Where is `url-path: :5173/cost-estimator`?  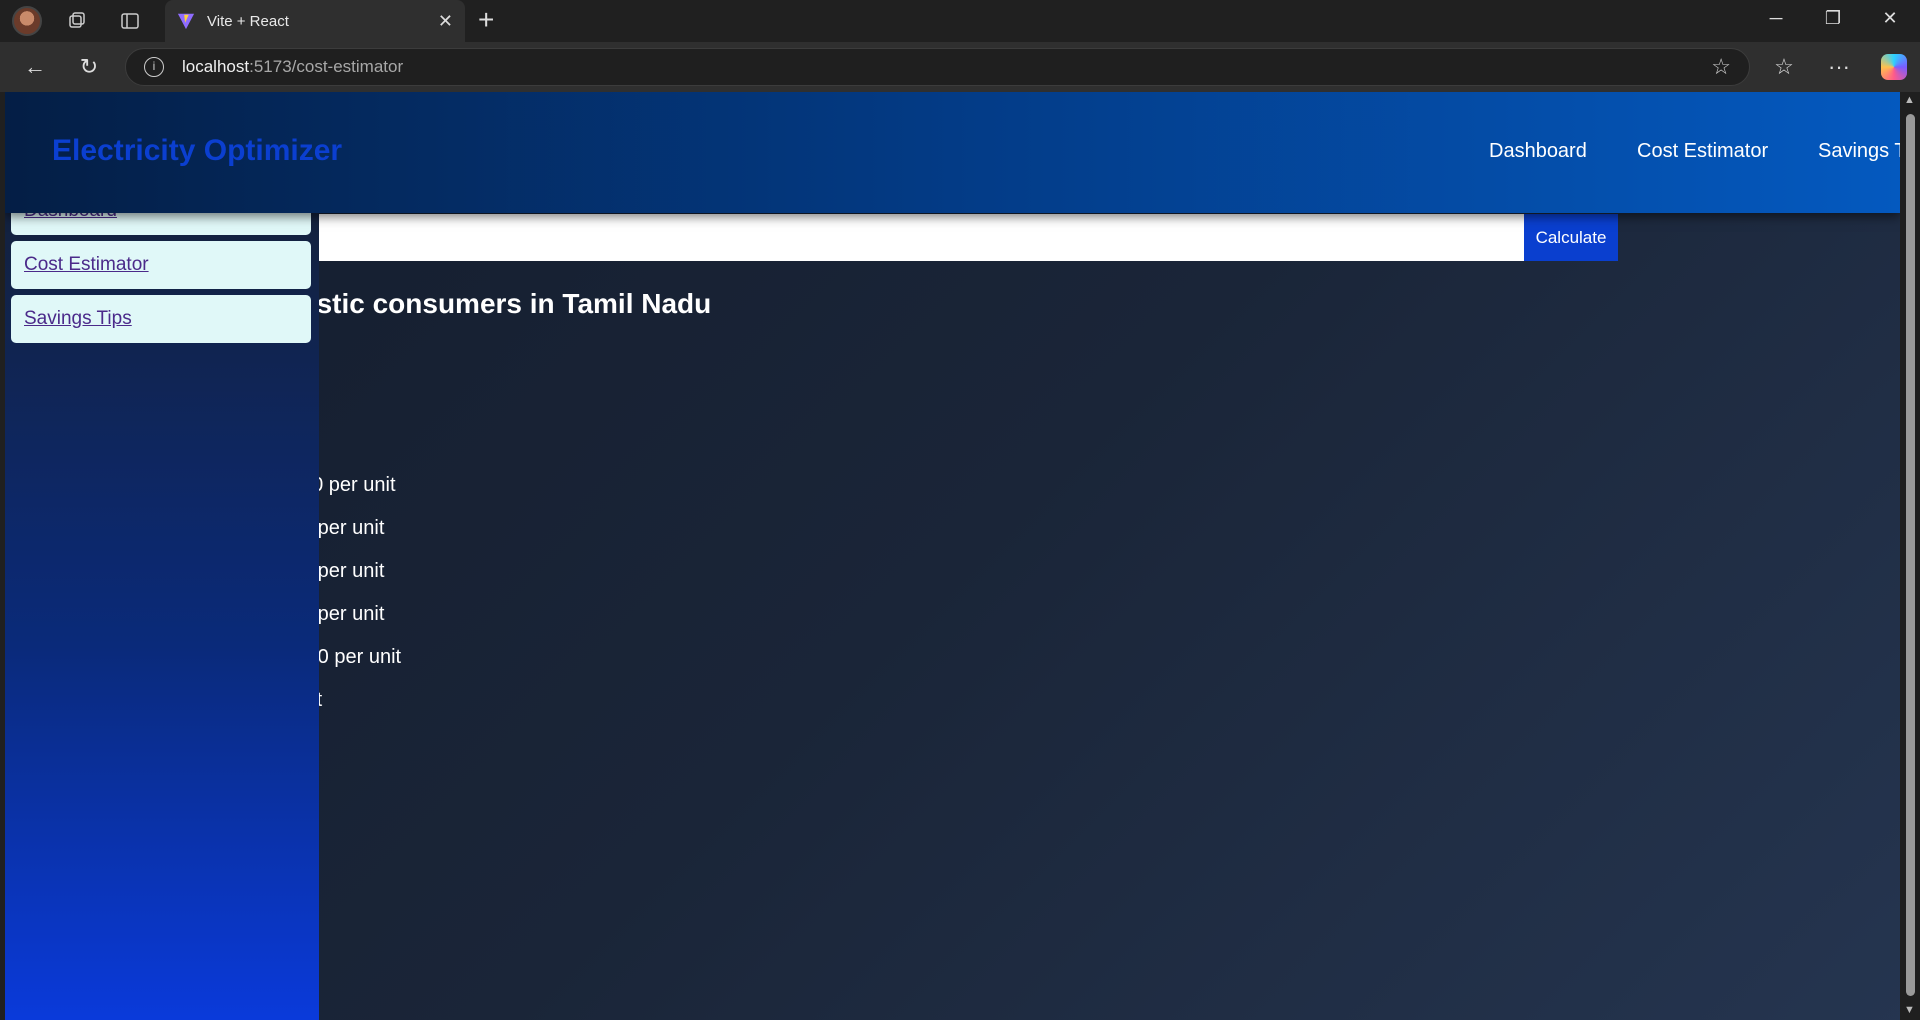 url-path: :5173/cost-estimator is located at coordinates (326, 66).